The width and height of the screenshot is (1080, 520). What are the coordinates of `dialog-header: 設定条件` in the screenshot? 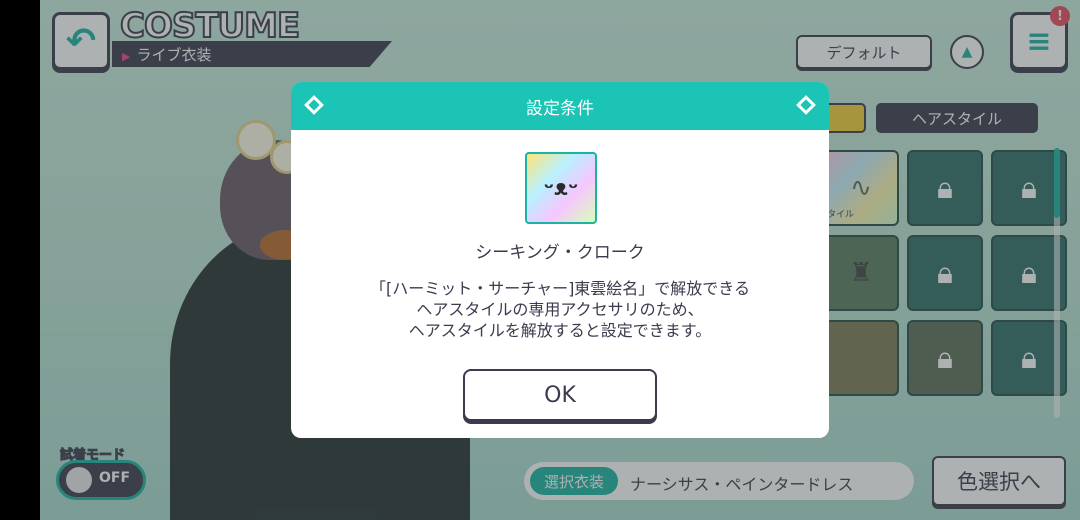 It's located at (560, 106).